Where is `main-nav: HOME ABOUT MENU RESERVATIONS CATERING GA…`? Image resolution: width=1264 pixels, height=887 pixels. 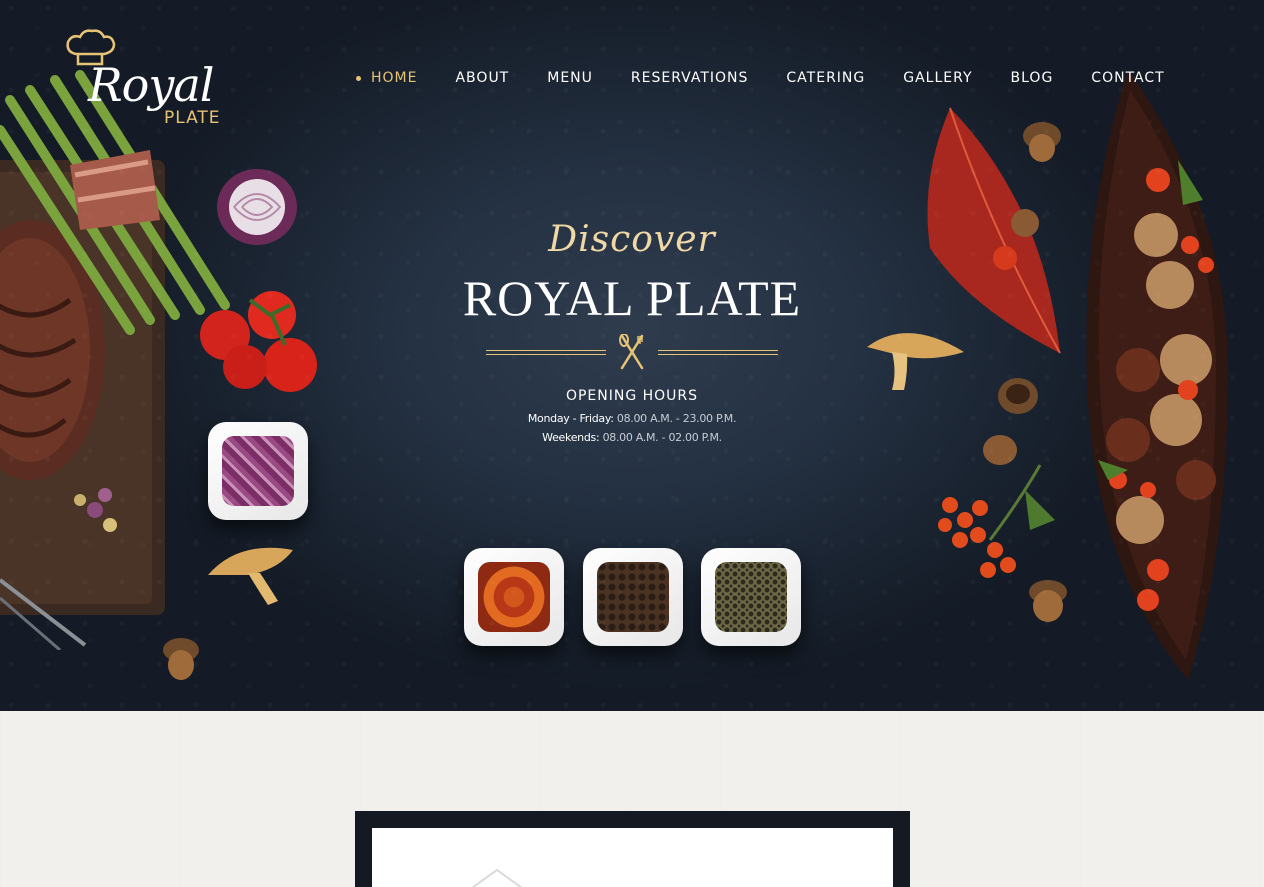
main-nav: HOME ABOUT MENU RESERVATIONS CATERING GA… is located at coordinates (760, 78).